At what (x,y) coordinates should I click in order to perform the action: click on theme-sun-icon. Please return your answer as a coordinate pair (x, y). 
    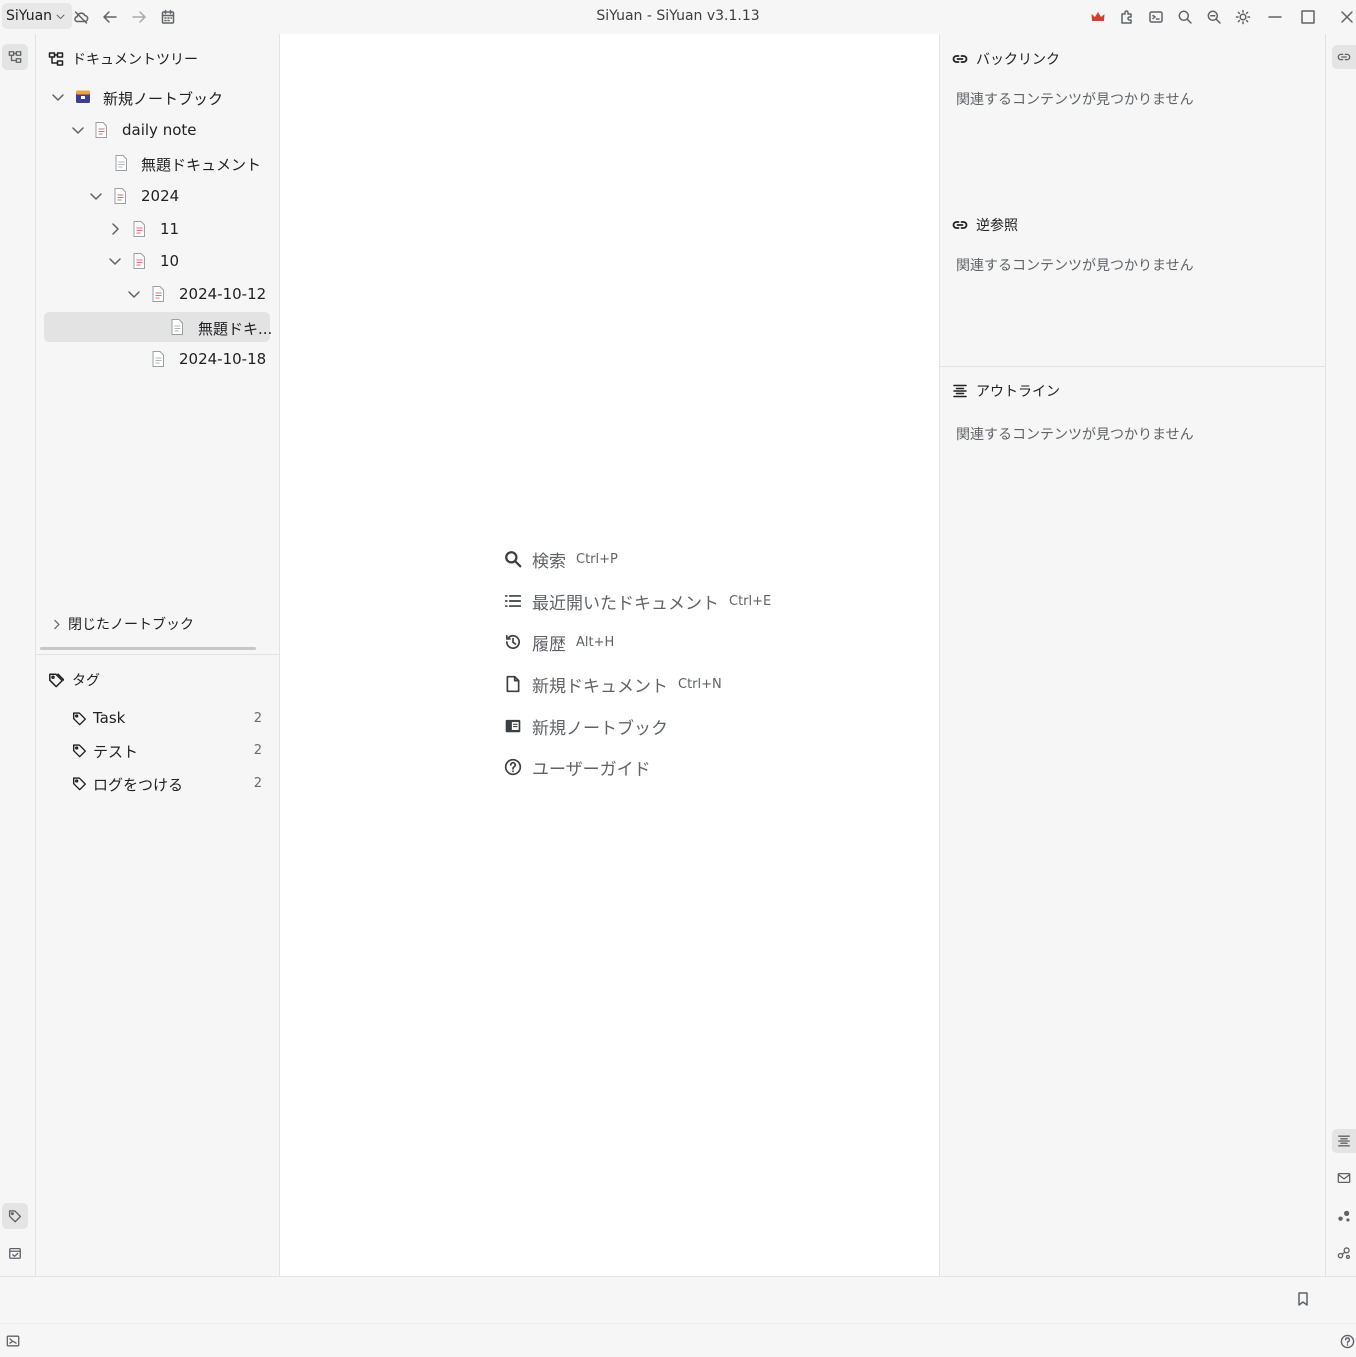
    Looking at the image, I should click on (1243, 17).